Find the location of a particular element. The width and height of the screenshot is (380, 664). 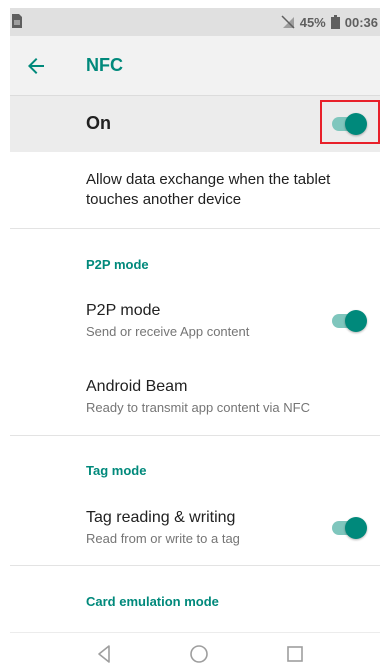

pref-title: P2P mode is located at coordinates (123, 310).